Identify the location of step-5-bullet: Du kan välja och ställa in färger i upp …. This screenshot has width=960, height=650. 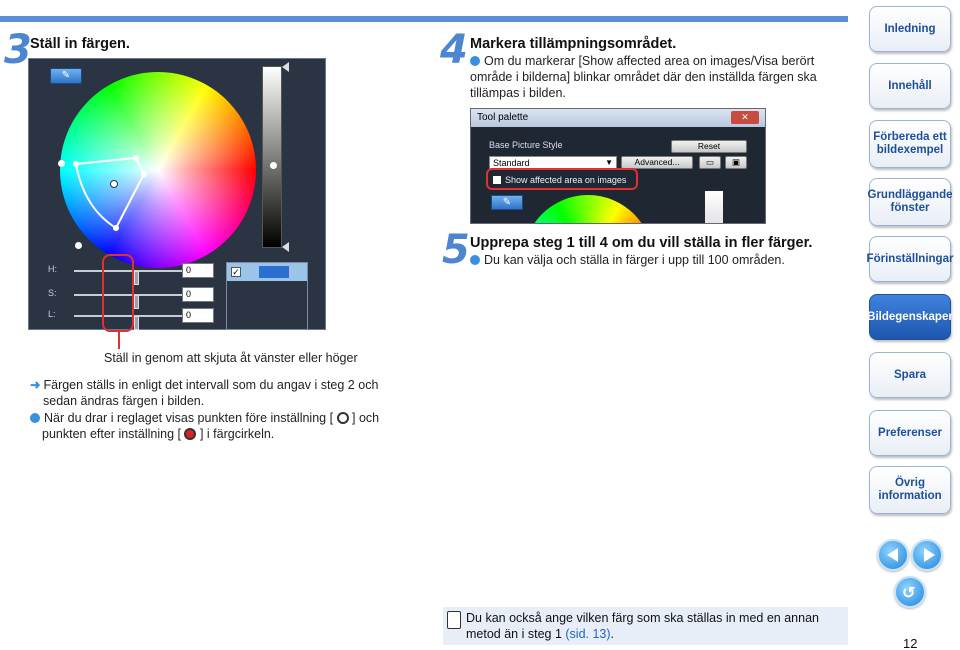
(660, 260).